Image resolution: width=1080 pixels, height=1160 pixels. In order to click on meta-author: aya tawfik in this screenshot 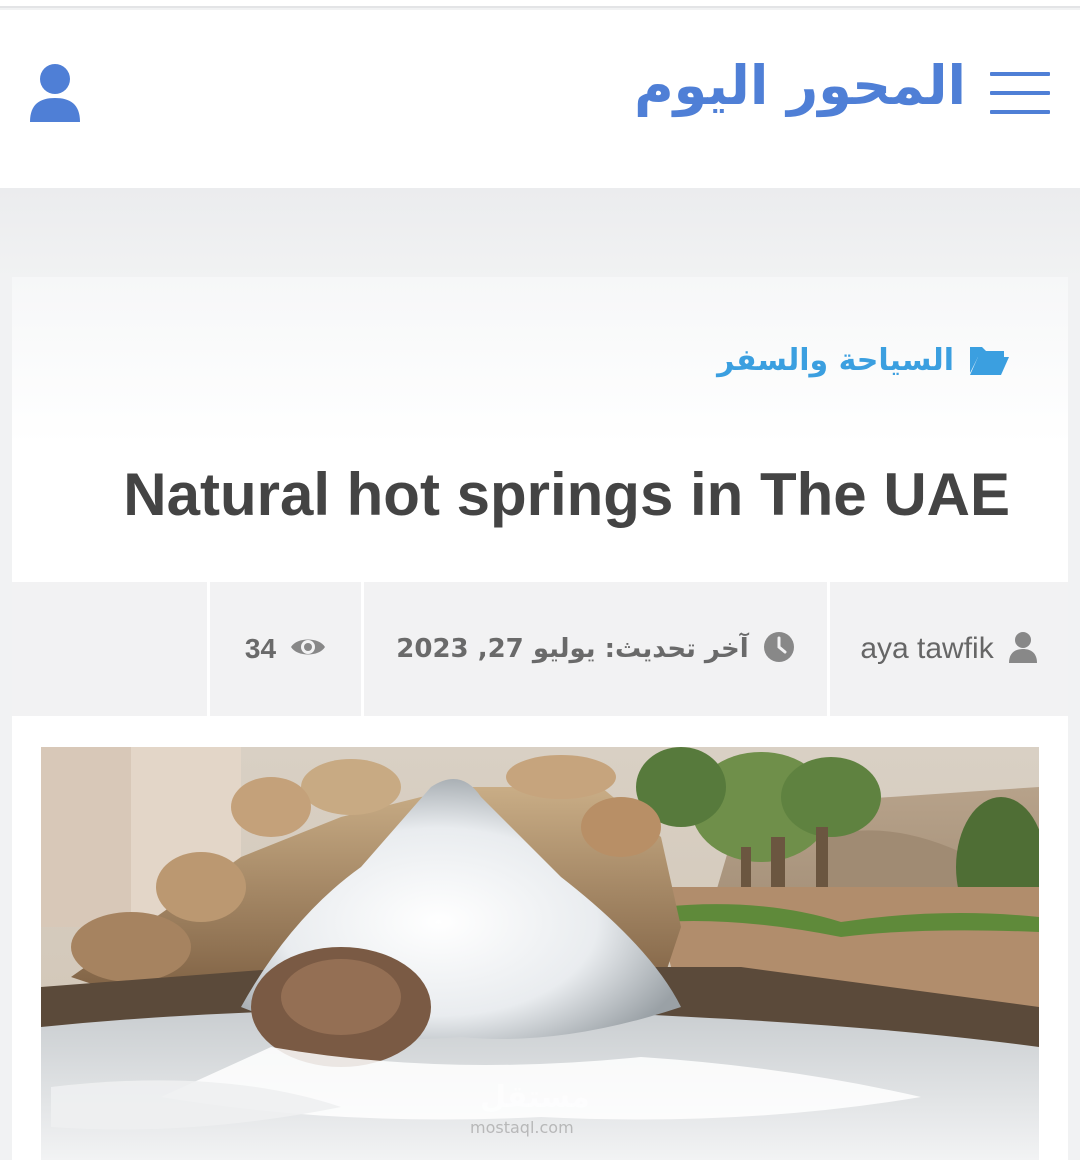, I will do `click(949, 649)`.